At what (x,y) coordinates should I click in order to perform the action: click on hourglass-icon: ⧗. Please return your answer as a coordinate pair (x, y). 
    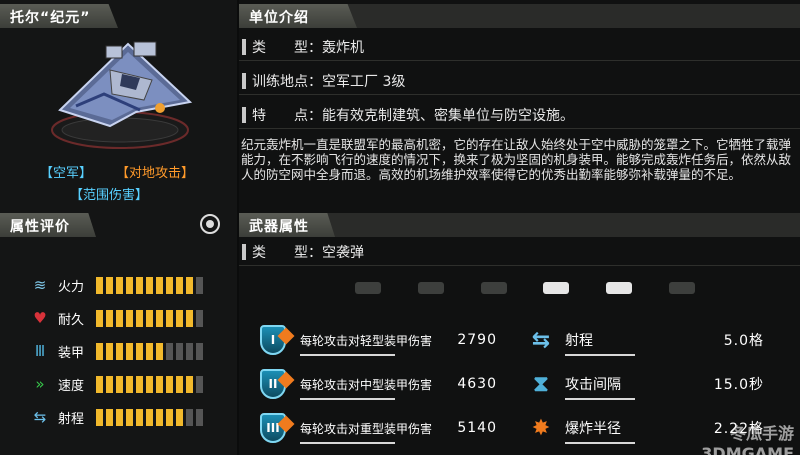
    Looking at the image, I should click on (541, 384).